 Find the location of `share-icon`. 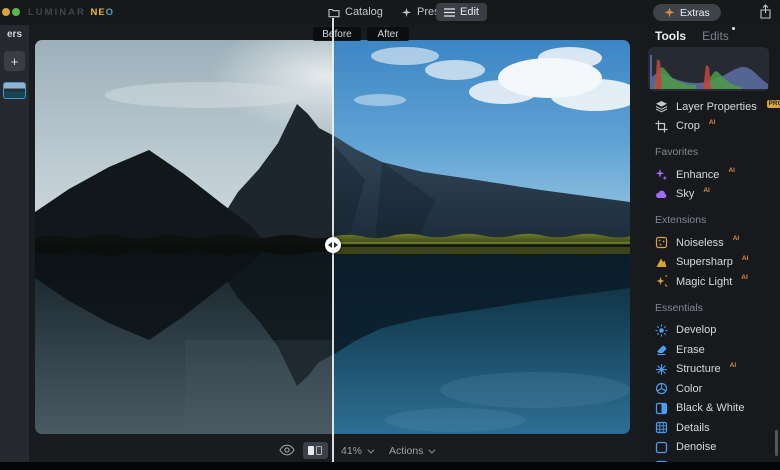

share-icon is located at coordinates (765, 12).